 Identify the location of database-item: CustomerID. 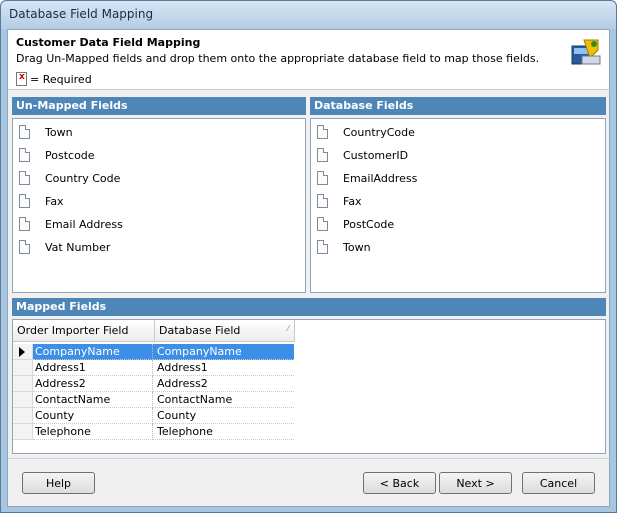
(362, 155).